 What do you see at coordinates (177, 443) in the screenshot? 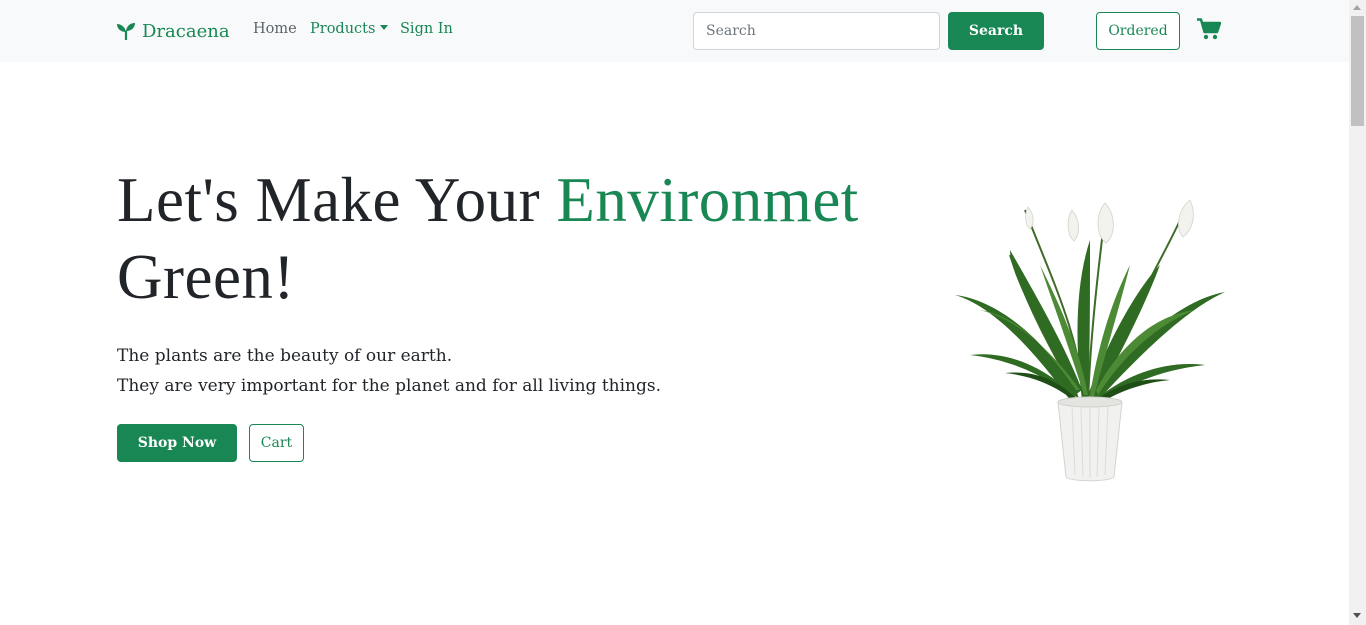
I see `shop-now-button: Shop Now` at bounding box center [177, 443].